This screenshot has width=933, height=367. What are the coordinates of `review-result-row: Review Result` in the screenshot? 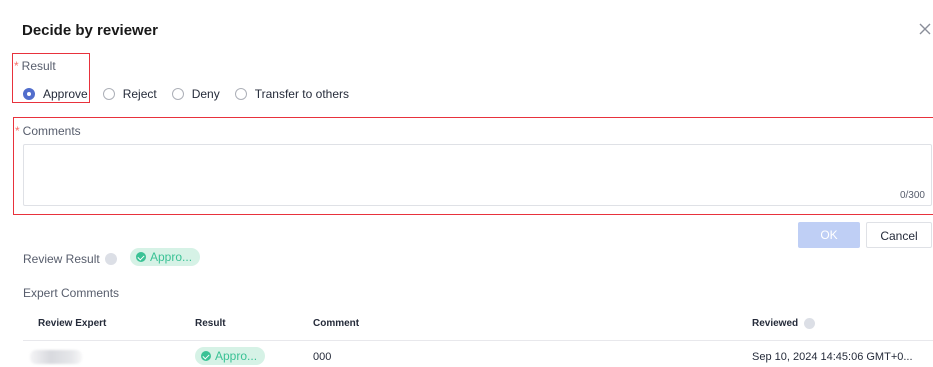 It's located at (70, 259).